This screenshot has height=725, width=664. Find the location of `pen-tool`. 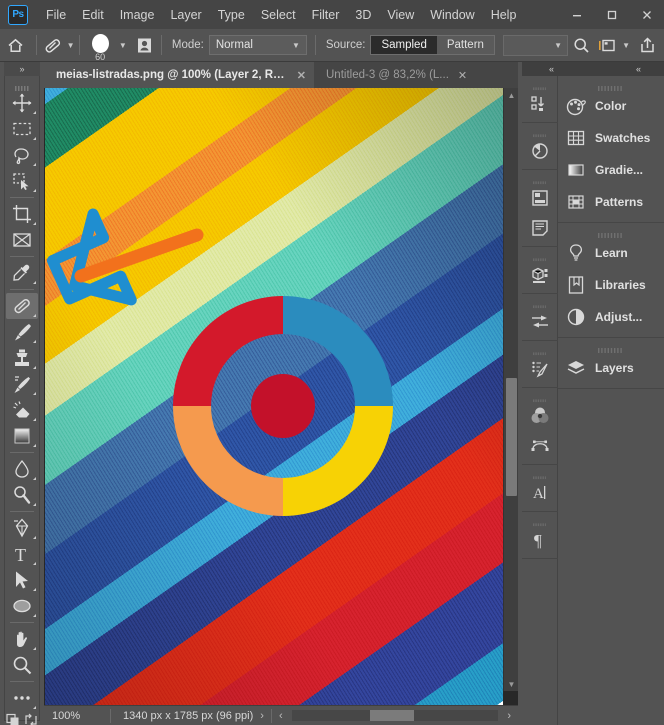

pen-tool is located at coordinates (22, 528).